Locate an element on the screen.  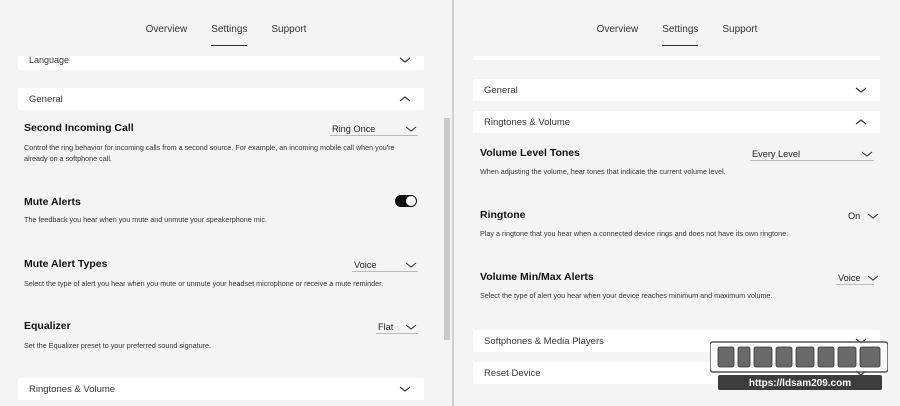
setting-title: Equalizer is located at coordinates (47, 326).